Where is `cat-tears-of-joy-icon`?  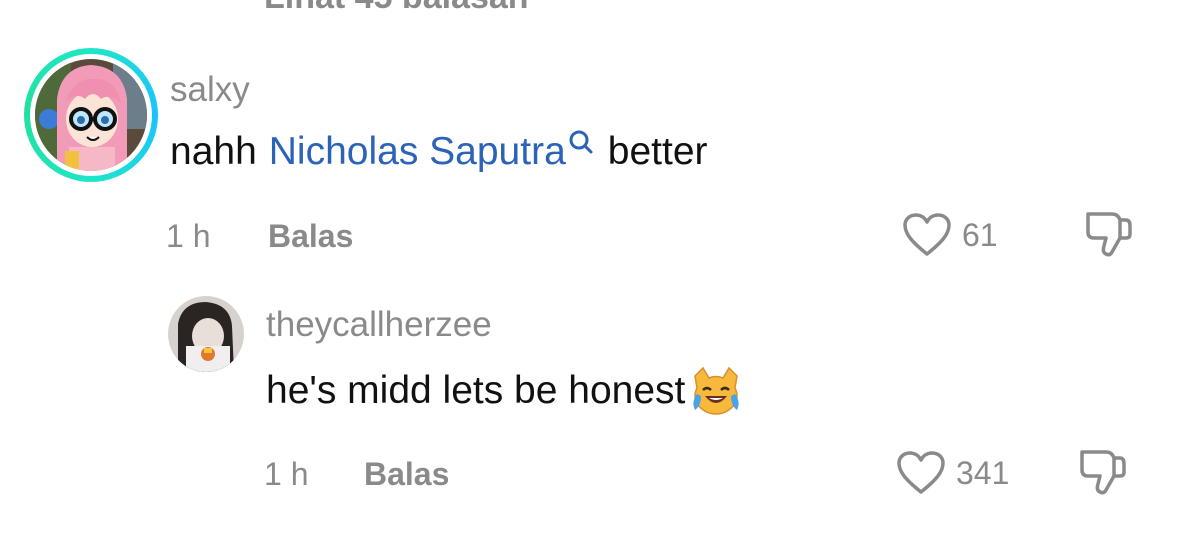 cat-tears-of-joy-icon is located at coordinates (716, 391).